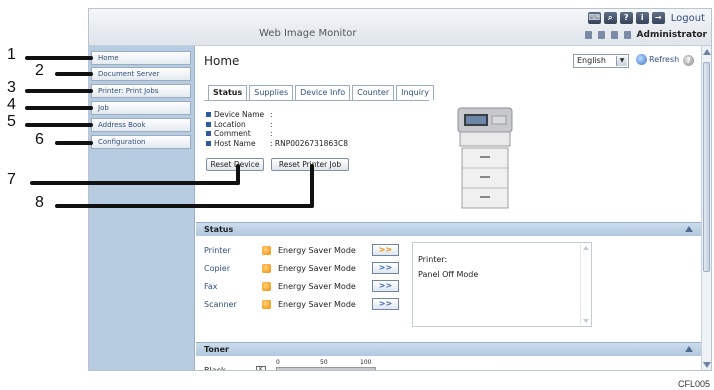 The width and height of the screenshot is (714, 390). I want to click on info-row: Device Name:, so click(277, 115).